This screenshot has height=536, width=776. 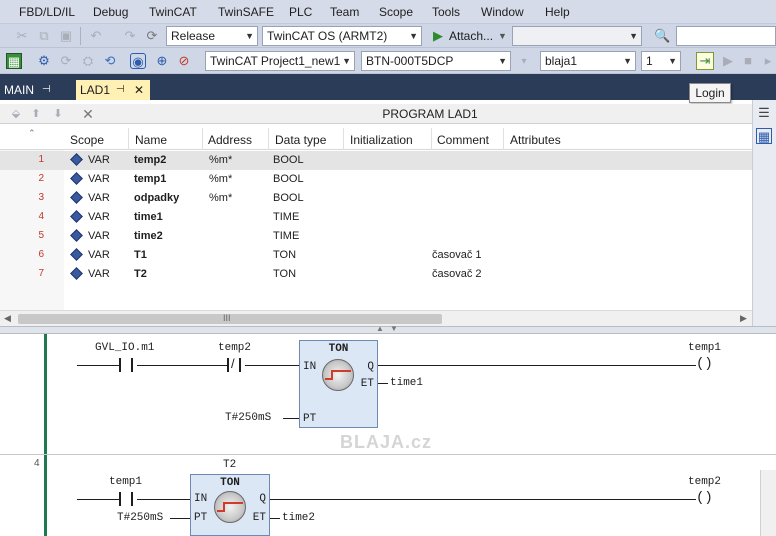 What do you see at coordinates (212, 36) in the screenshot?
I see `build-configuration-select: Release ▼` at bounding box center [212, 36].